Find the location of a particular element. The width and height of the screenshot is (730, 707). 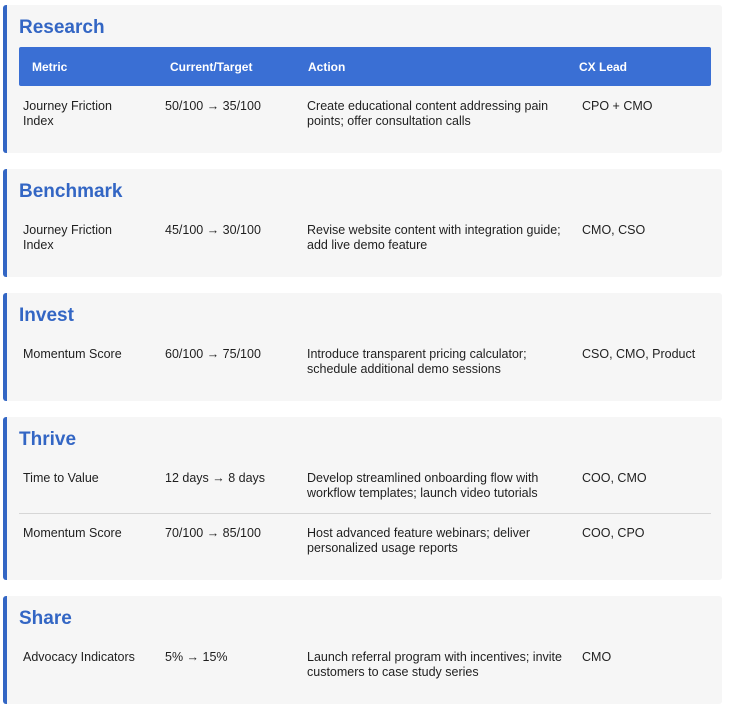

header-current-target: Current/Target is located at coordinates (211, 67).